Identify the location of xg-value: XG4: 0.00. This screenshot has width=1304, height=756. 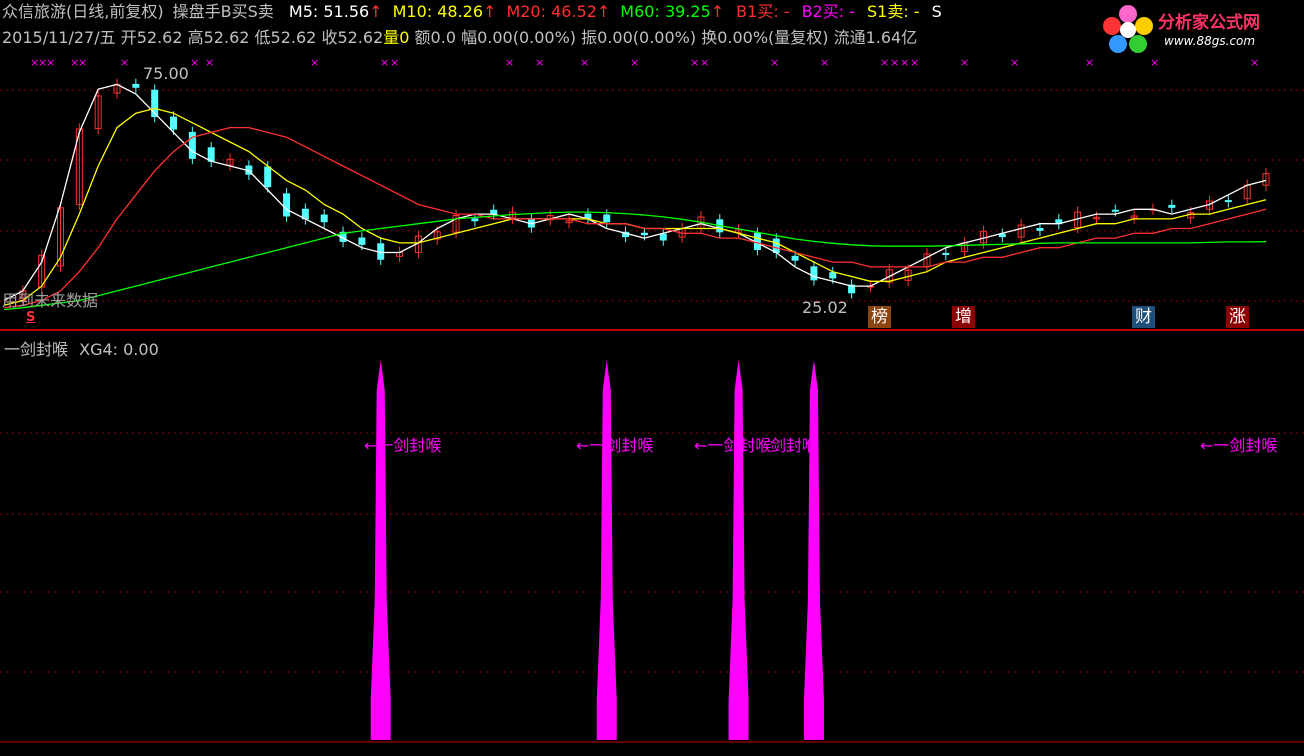
(119, 349).